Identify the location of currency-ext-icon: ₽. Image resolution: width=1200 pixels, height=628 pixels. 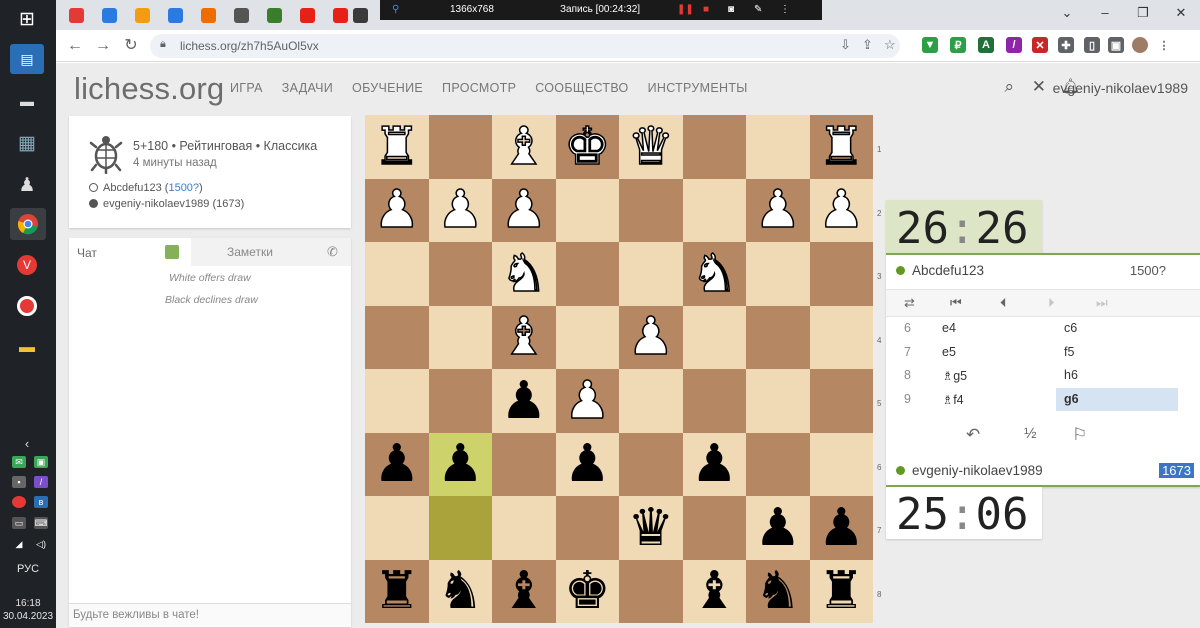
(958, 45).